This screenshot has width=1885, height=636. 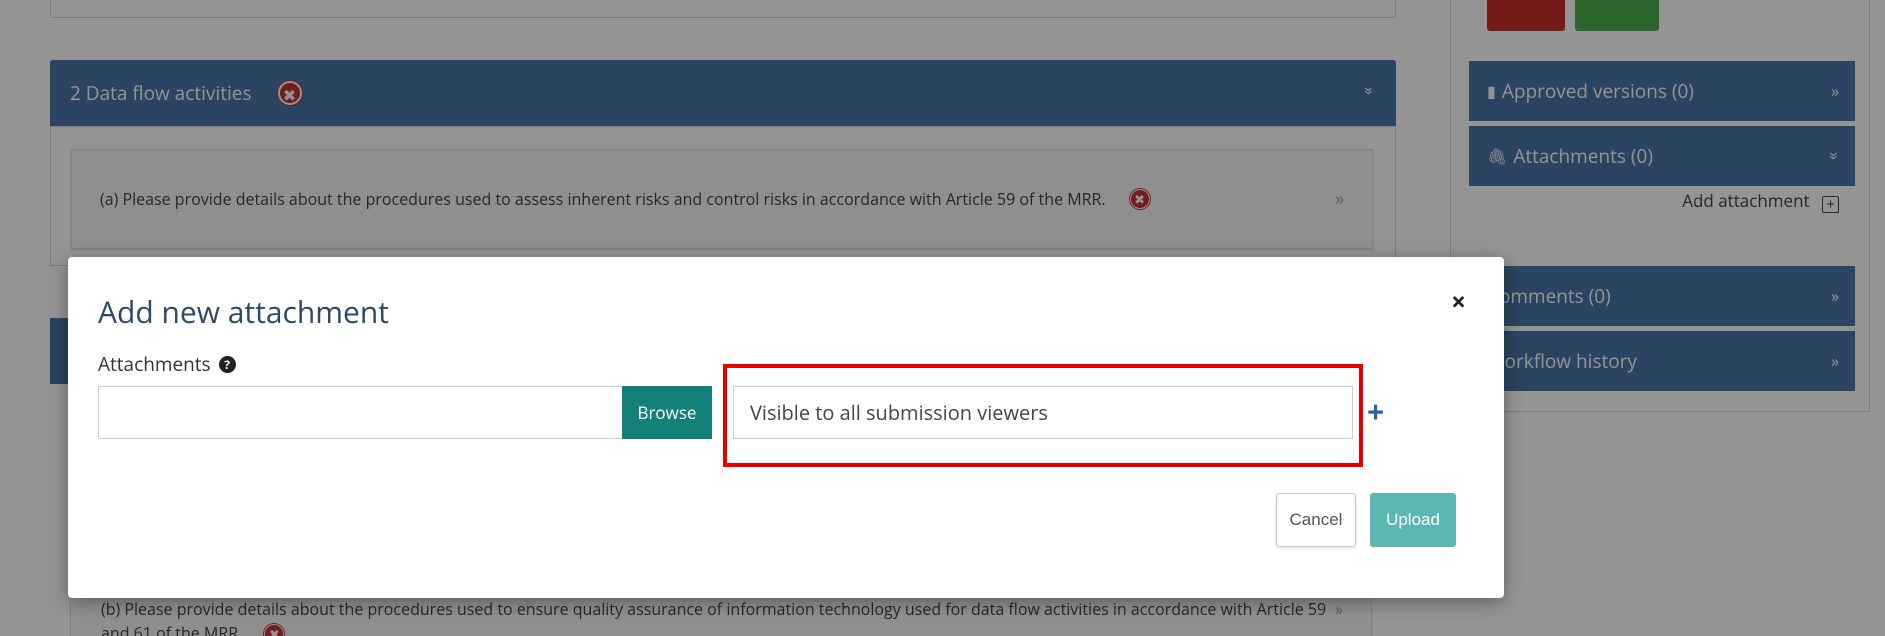 I want to click on attachments-label: Attachments ?, so click(x=167, y=364).